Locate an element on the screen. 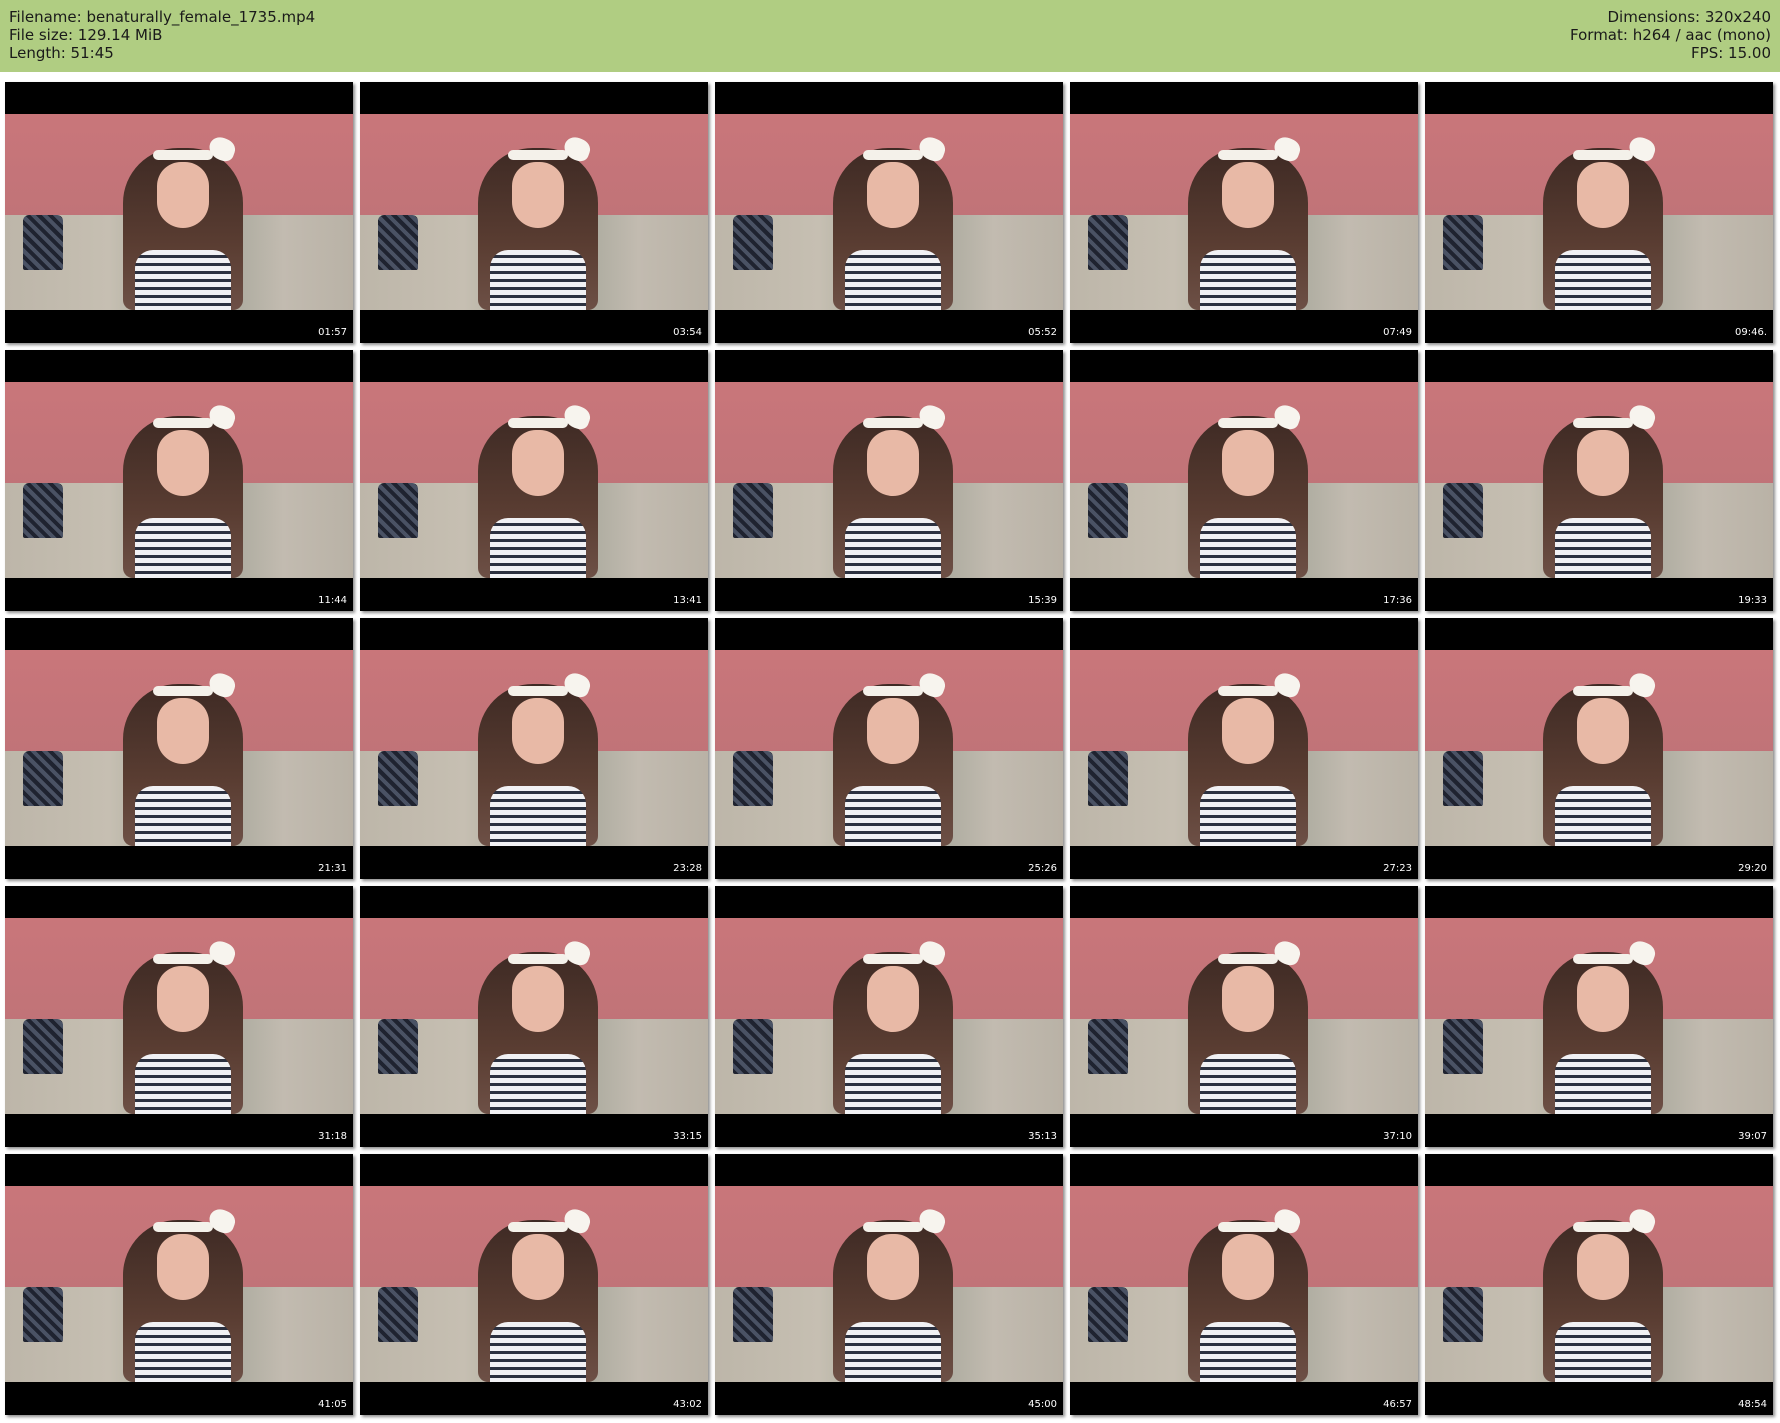 The image size is (1780, 1423). video-thumbnail: 25:26 is located at coordinates (889, 748).